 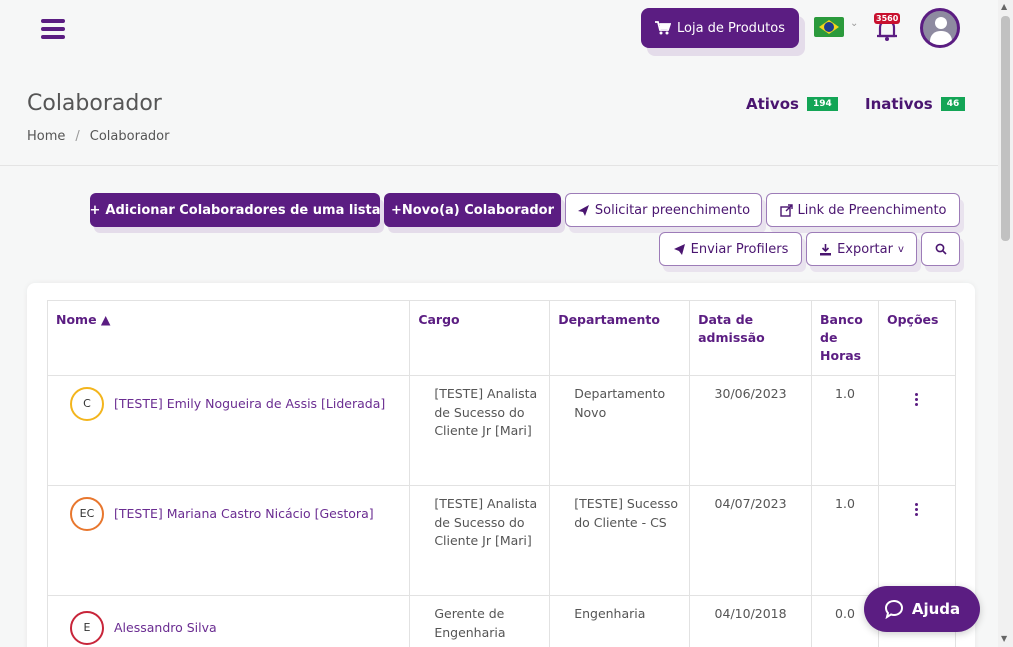 What do you see at coordinates (953, 104) in the screenshot?
I see `inactive-count-badge: 46` at bounding box center [953, 104].